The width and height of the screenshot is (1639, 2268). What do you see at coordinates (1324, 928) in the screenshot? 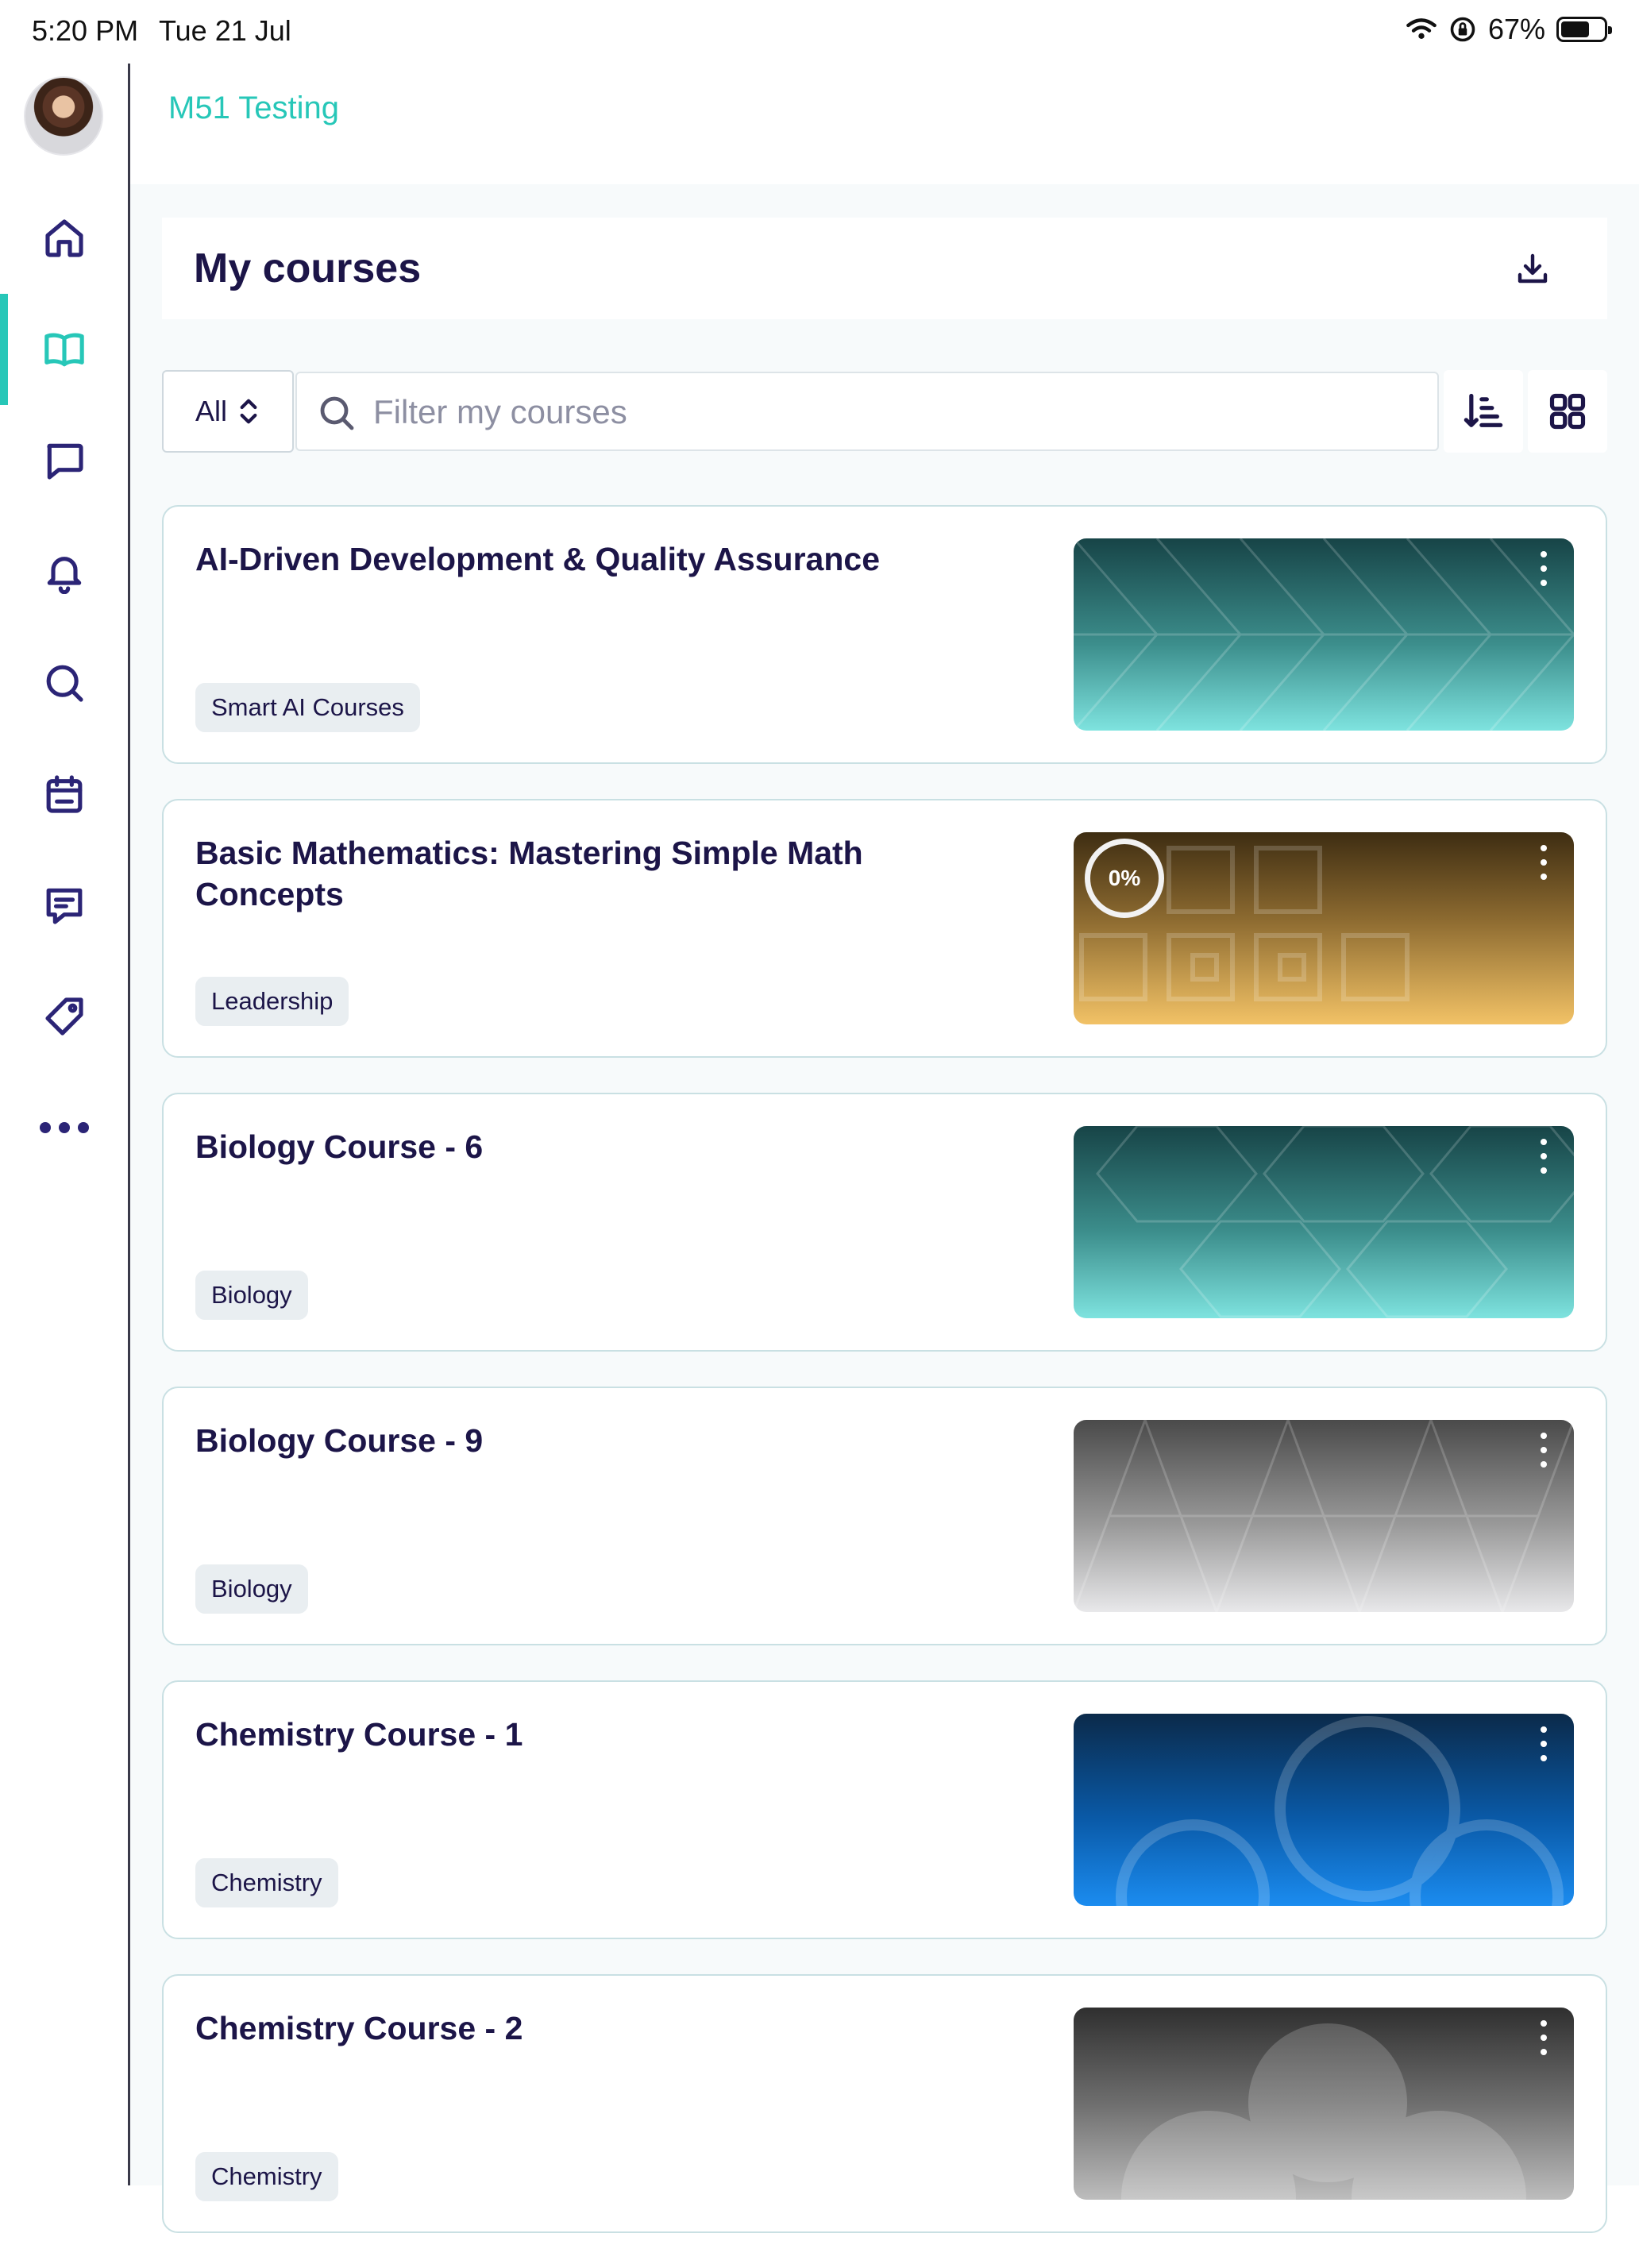
I see `course-thumbnail: 0%` at bounding box center [1324, 928].